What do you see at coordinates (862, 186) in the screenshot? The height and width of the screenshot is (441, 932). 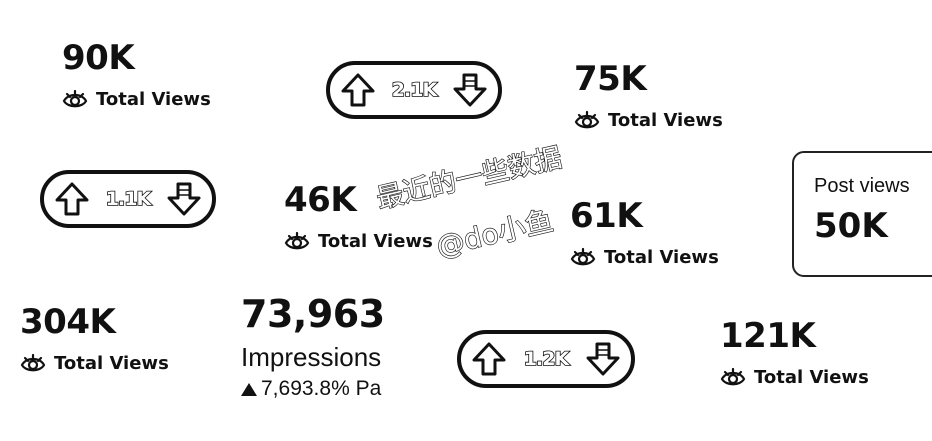 I see `post-views-label: Post views` at bounding box center [862, 186].